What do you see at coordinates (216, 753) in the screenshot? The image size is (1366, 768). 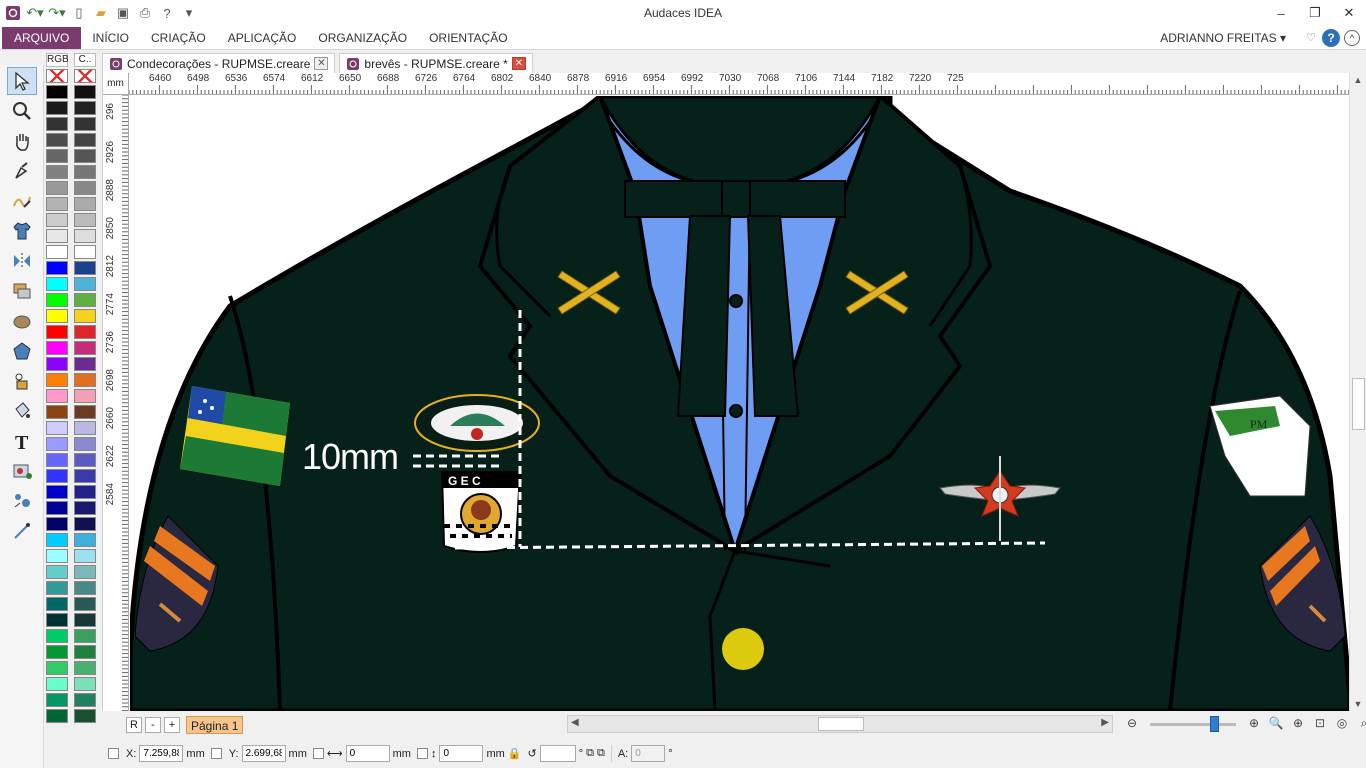 I see `y-lock-checkbox` at bounding box center [216, 753].